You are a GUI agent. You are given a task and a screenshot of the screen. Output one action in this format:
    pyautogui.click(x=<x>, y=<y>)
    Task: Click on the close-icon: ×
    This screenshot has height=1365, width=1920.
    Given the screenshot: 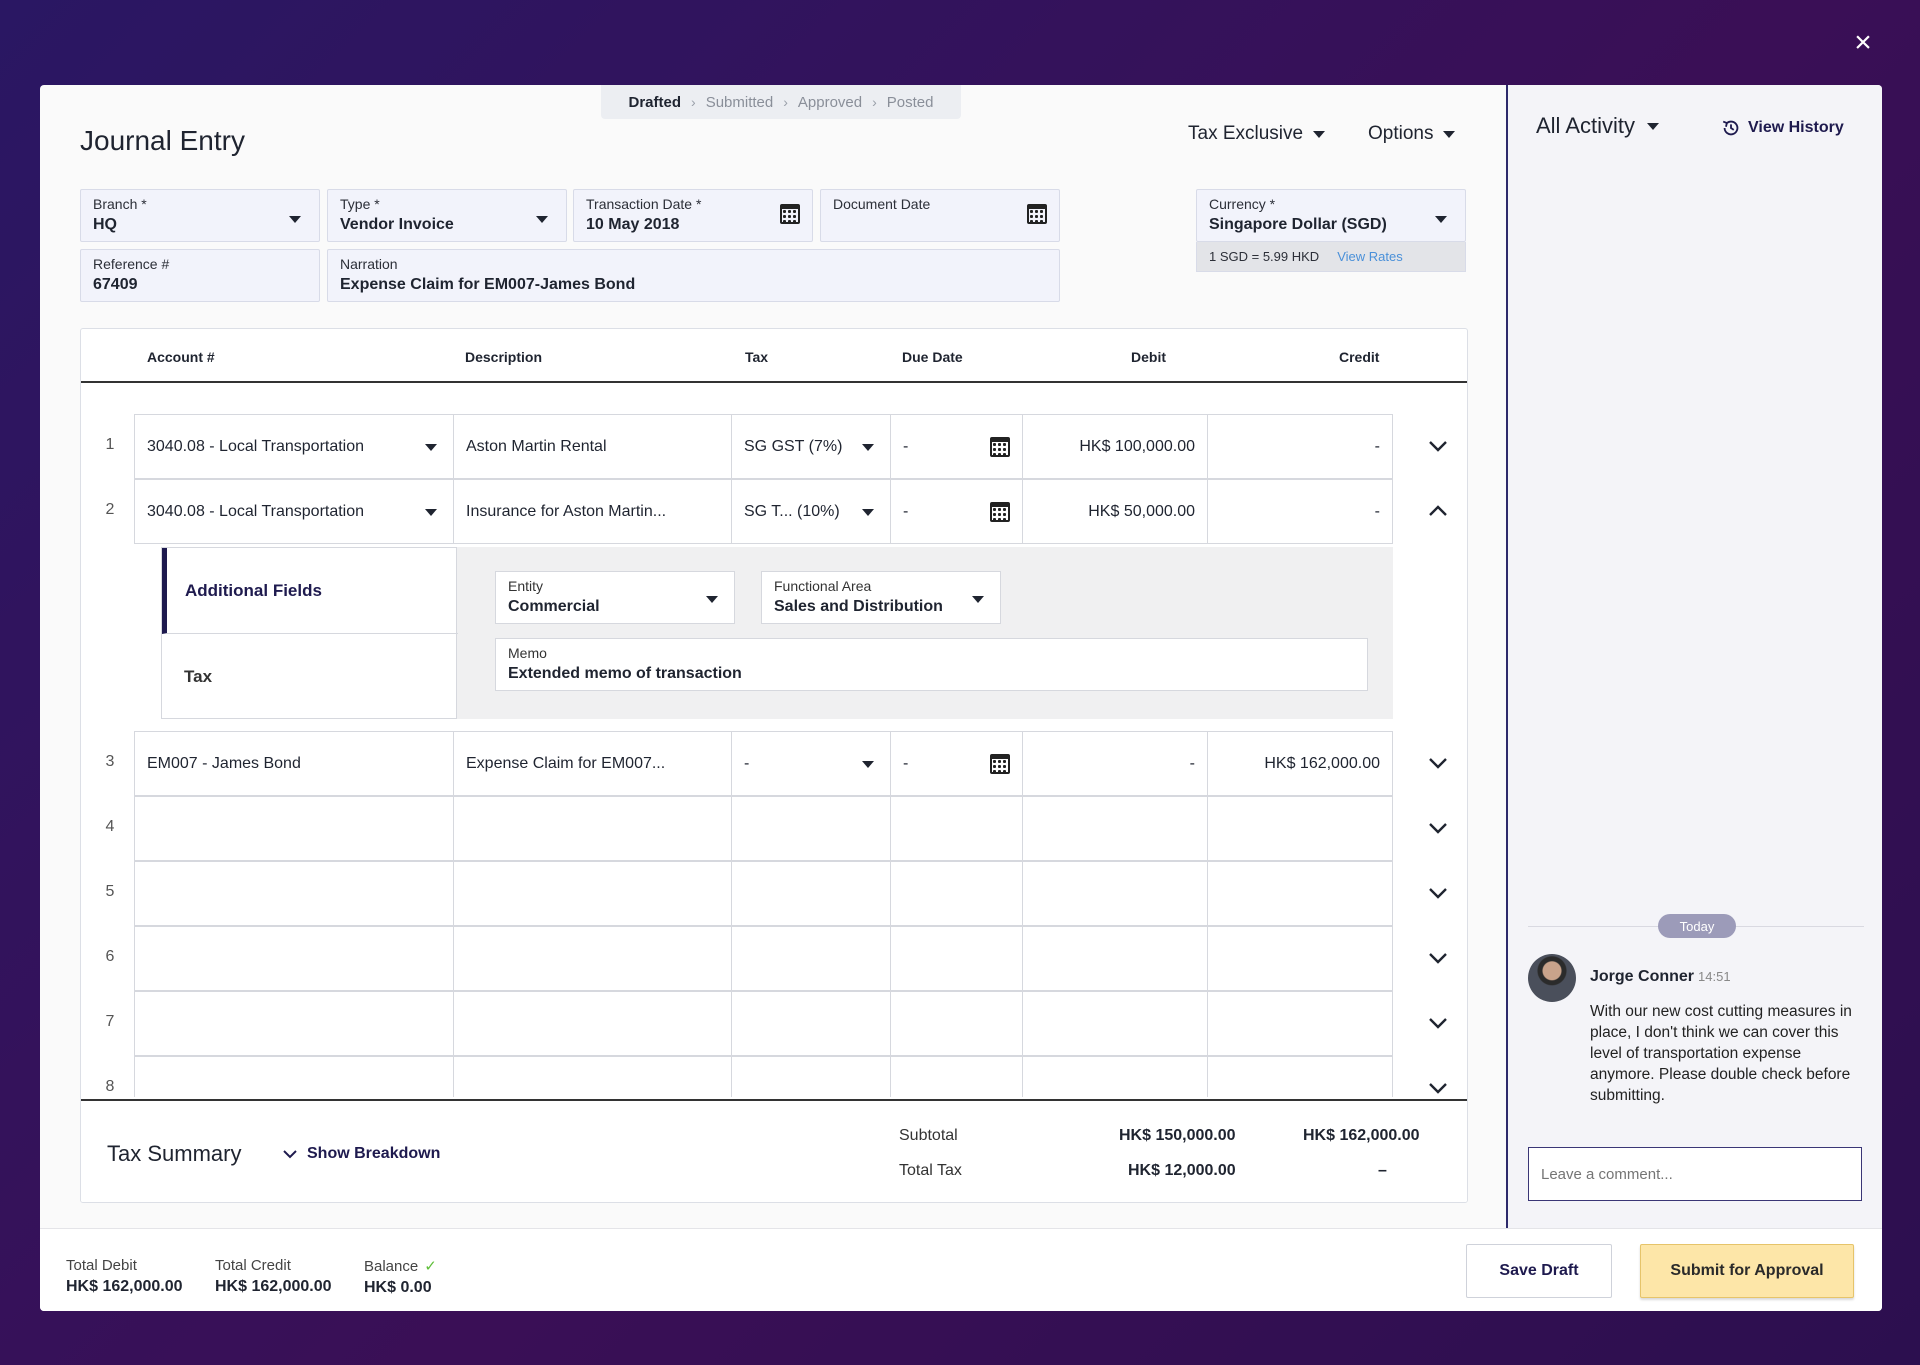 What is the action you would take?
    pyautogui.click(x=1863, y=43)
    